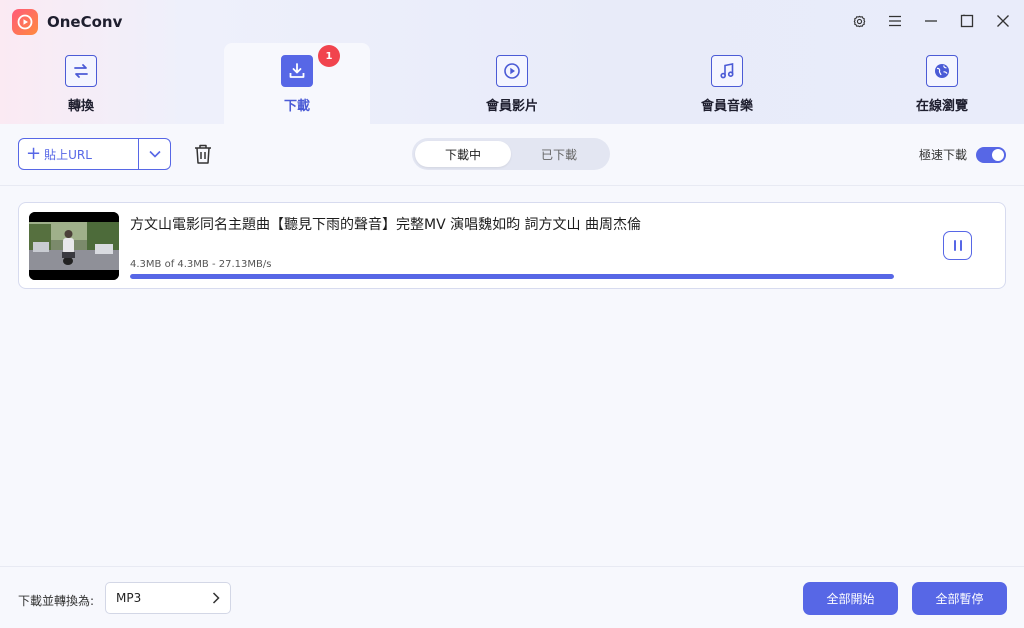  What do you see at coordinates (1003, 21) in the screenshot?
I see `close-icon` at bounding box center [1003, 21].